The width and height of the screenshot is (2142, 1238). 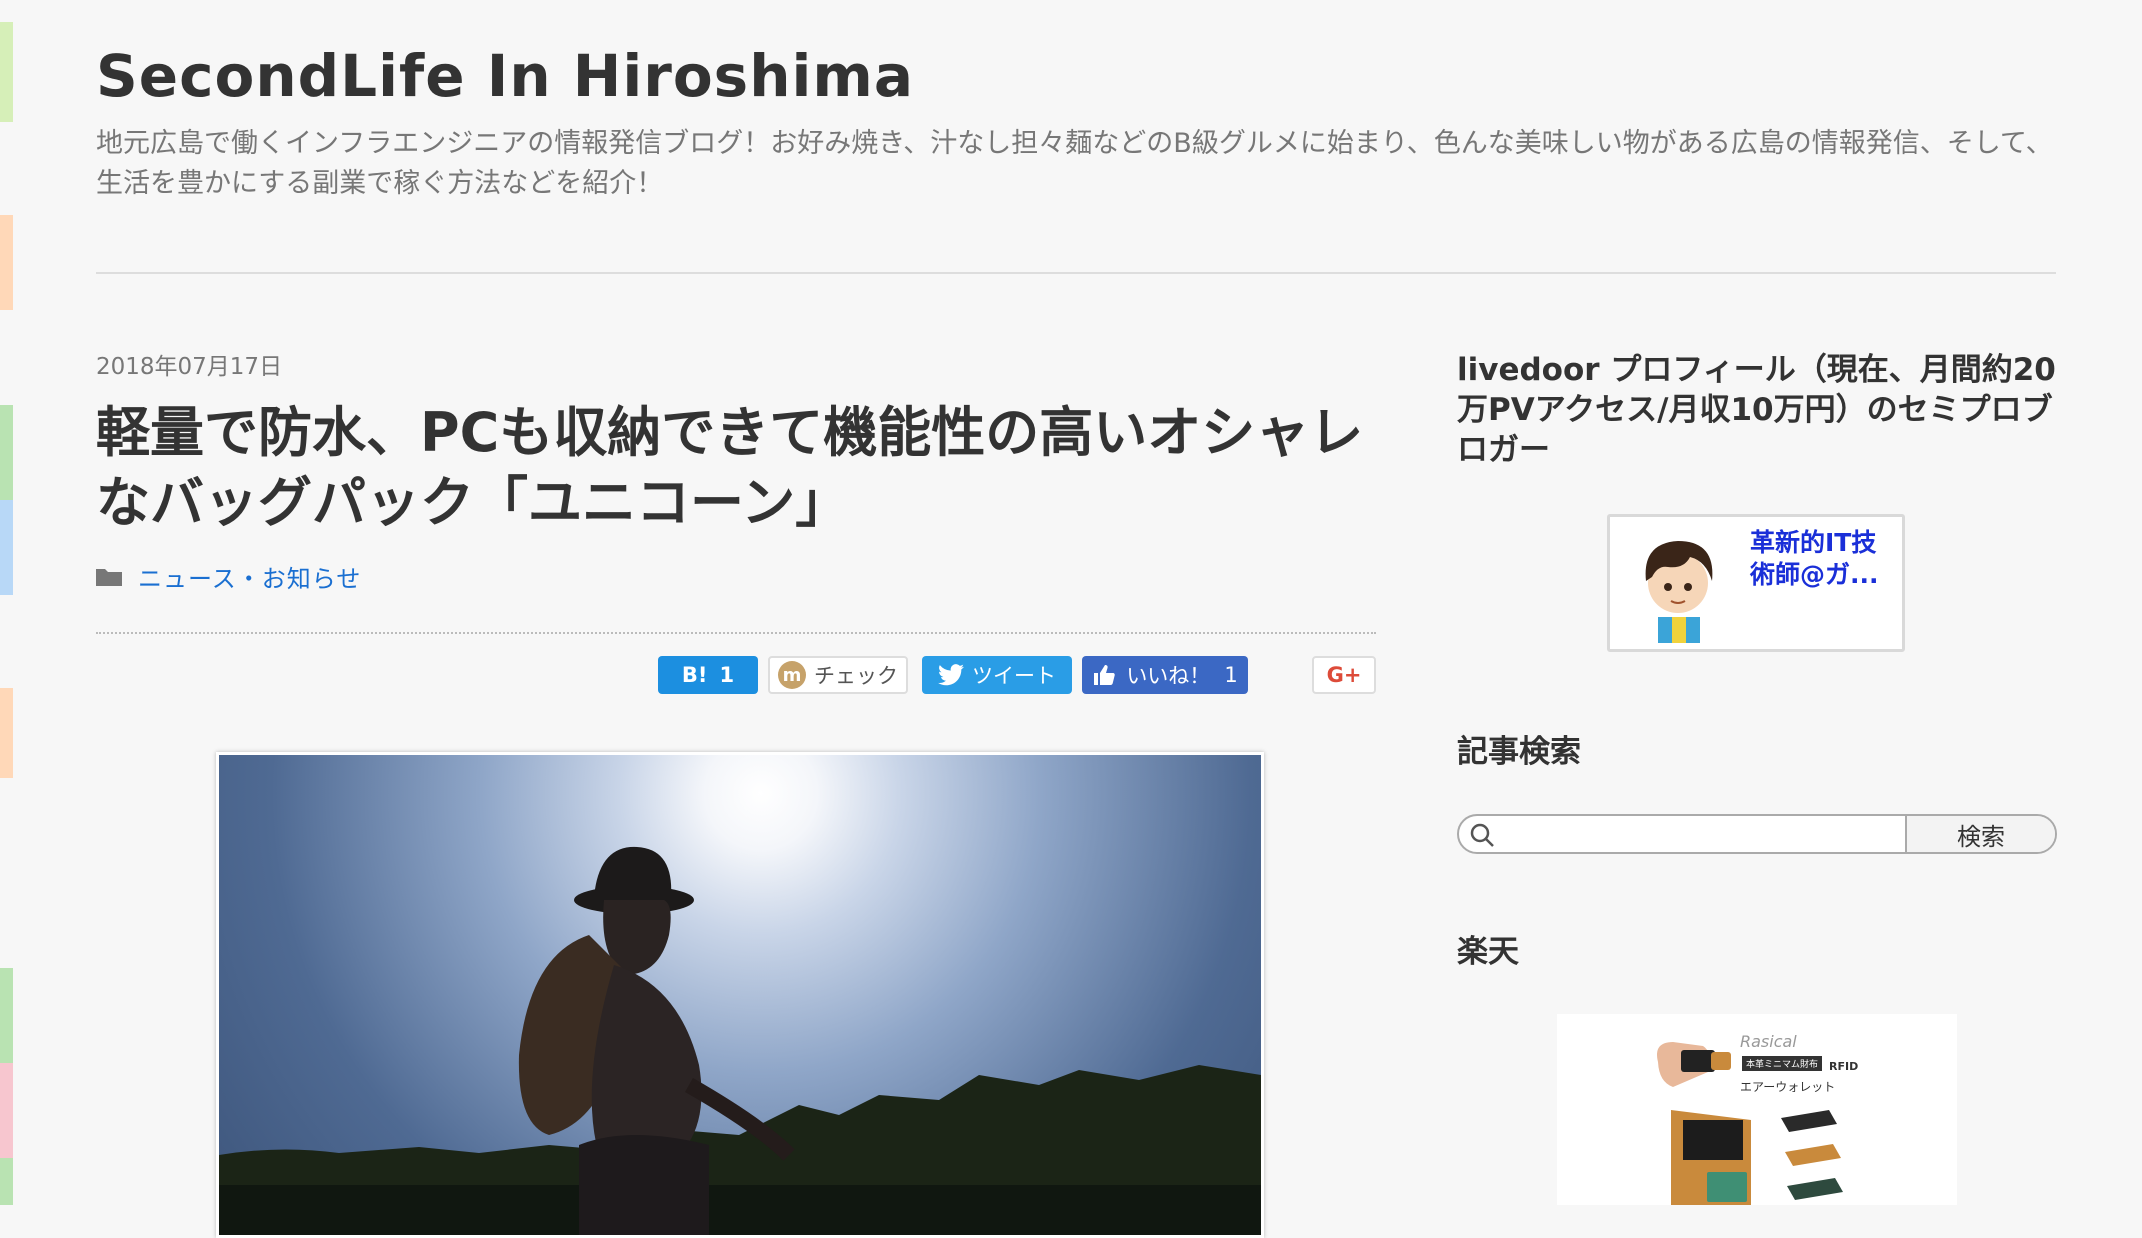 I want to click on header-divider, so click(x=1076, y=273).